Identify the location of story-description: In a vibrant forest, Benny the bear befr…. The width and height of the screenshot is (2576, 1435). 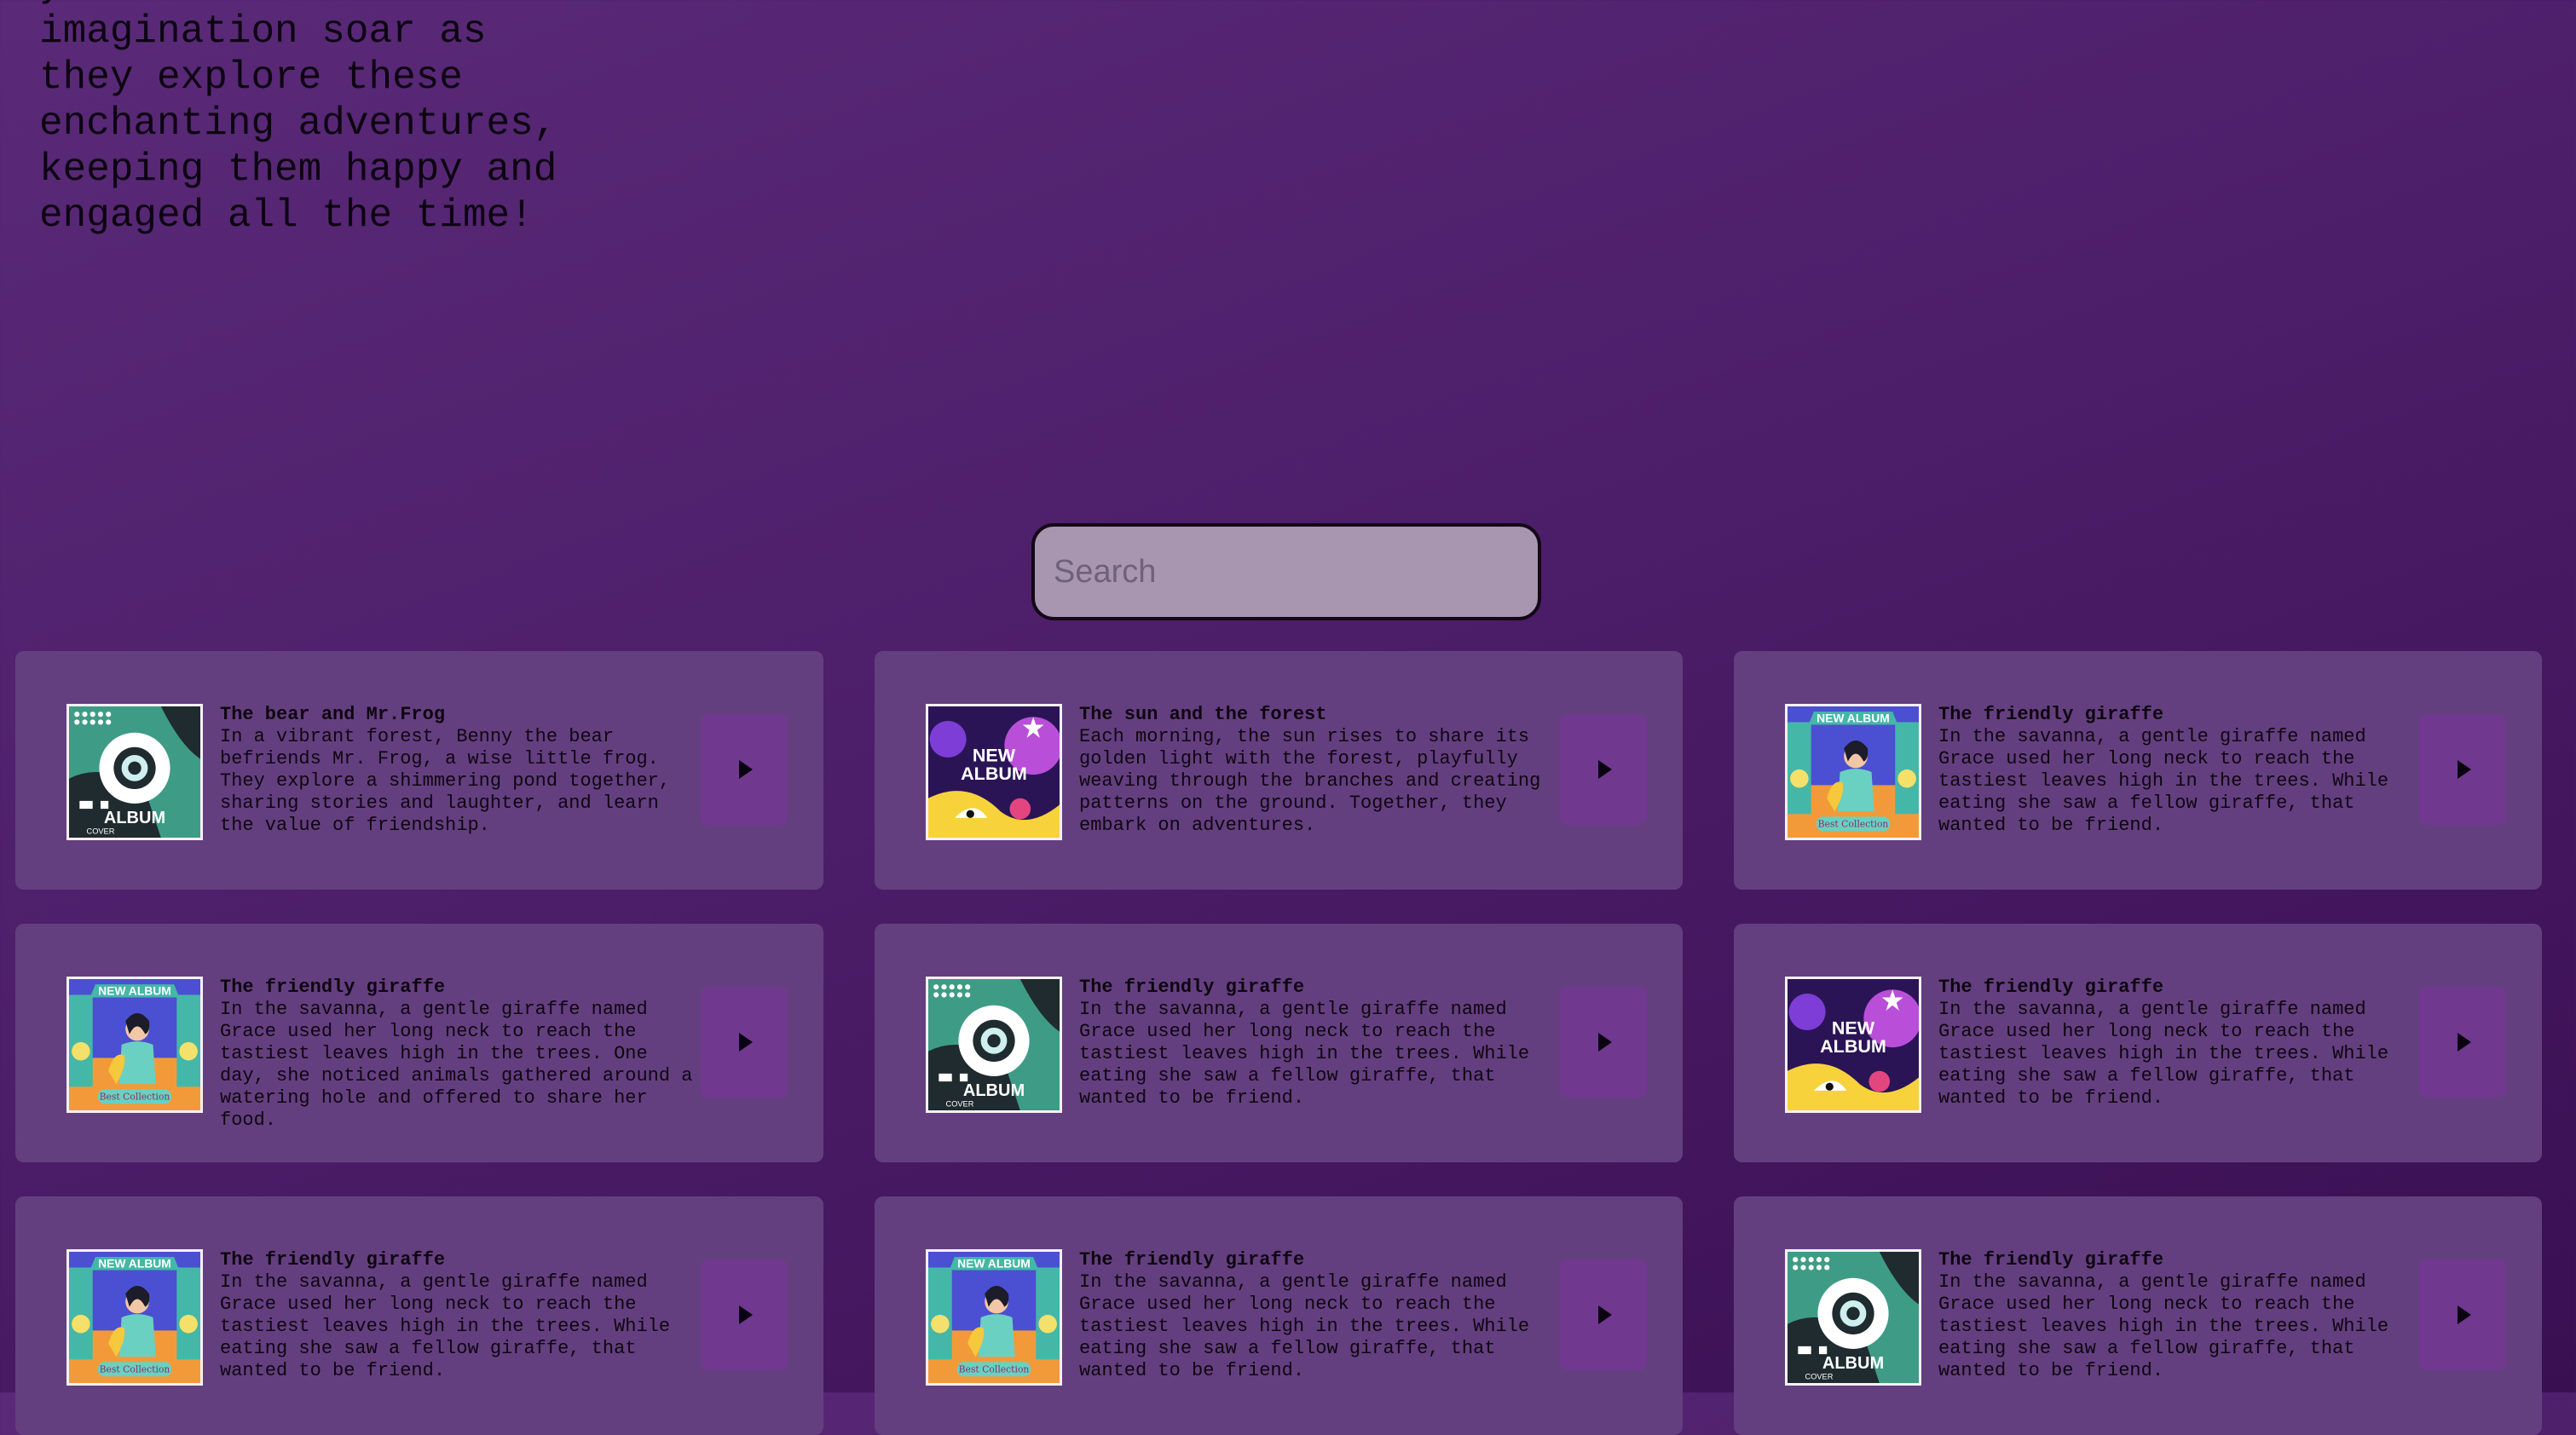
(445, 781).